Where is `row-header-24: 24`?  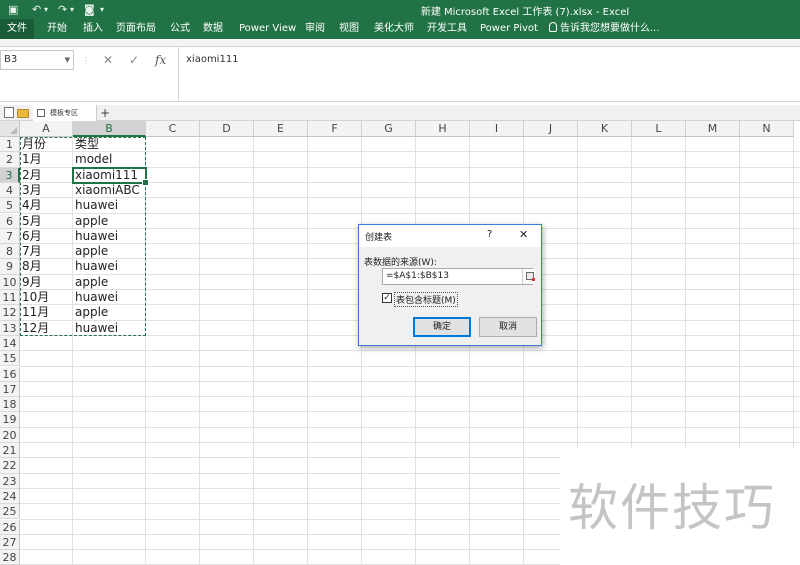 row-header-24: 24 is located at coordinates (10, 496).